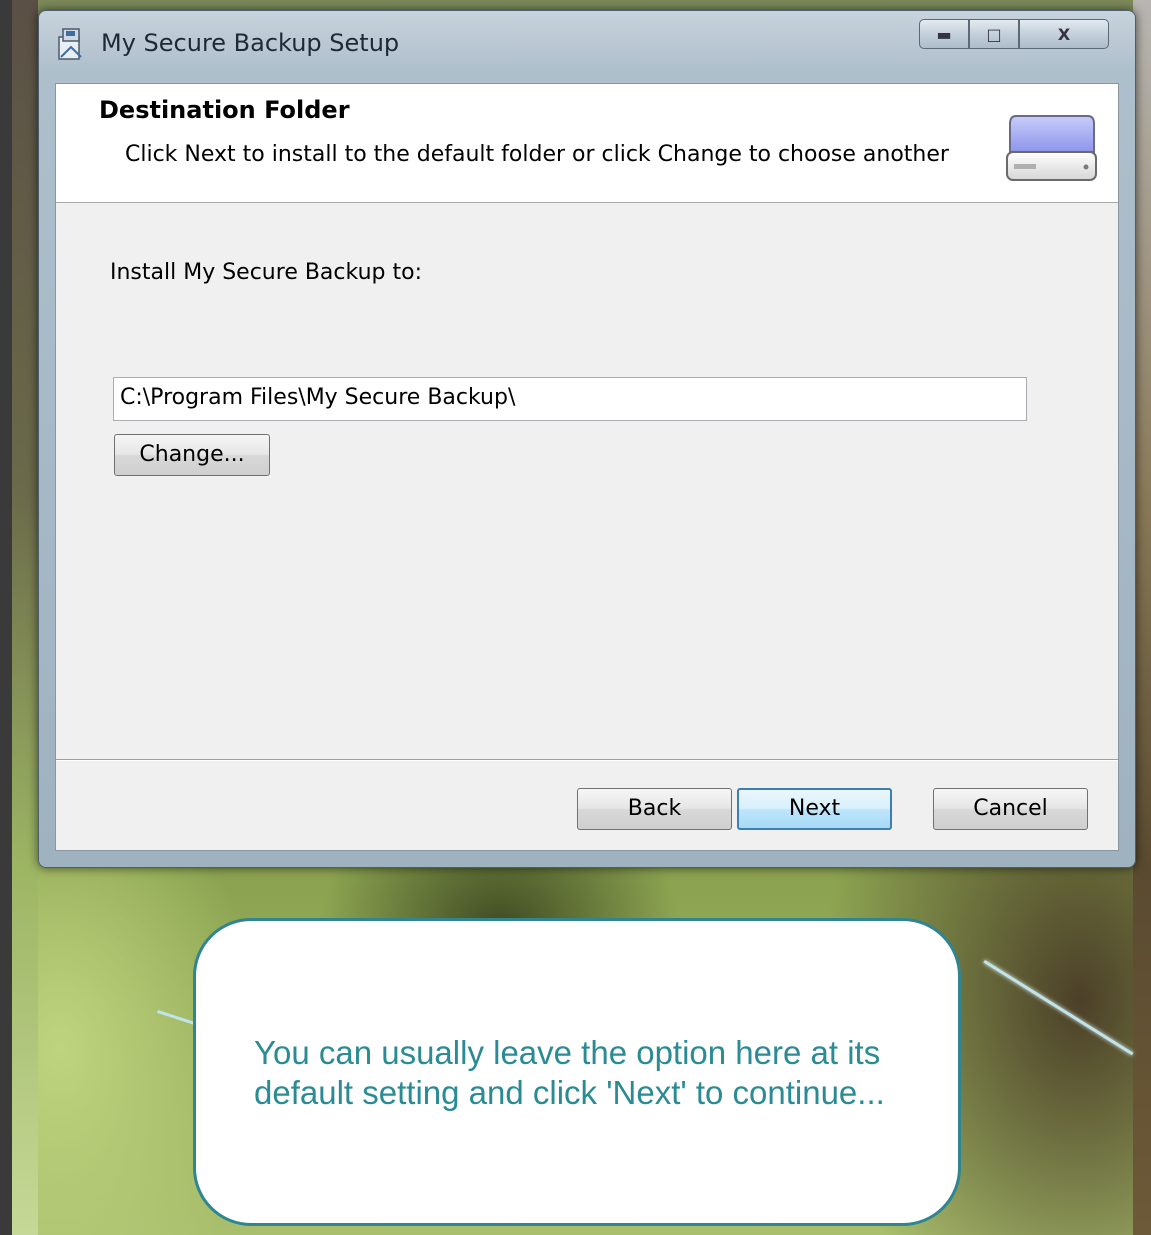 This screenshot has width=1151, height=1235. Describe the element at coordinates (587, 760) in the screenshot. I see `footer-divider` at that location.